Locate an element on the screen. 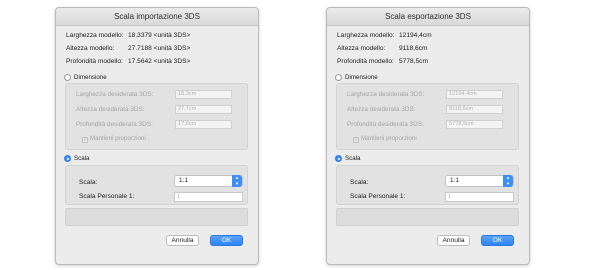  model-depth-value: 17.5642 <unità 3DS> is located at coordinates (159, 61).